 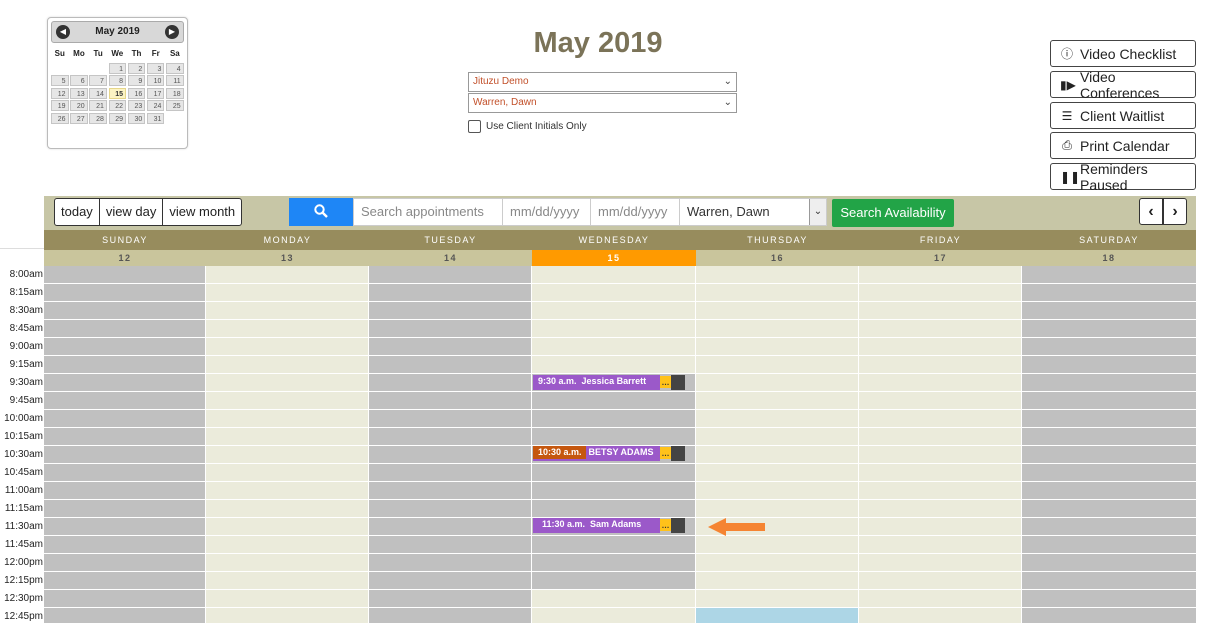 What do you see at coordinates (1123, 53) in the screenshot?
I see `video-checklist-button: ⓘ Video Checklist` at bounding box center [1123, 53].